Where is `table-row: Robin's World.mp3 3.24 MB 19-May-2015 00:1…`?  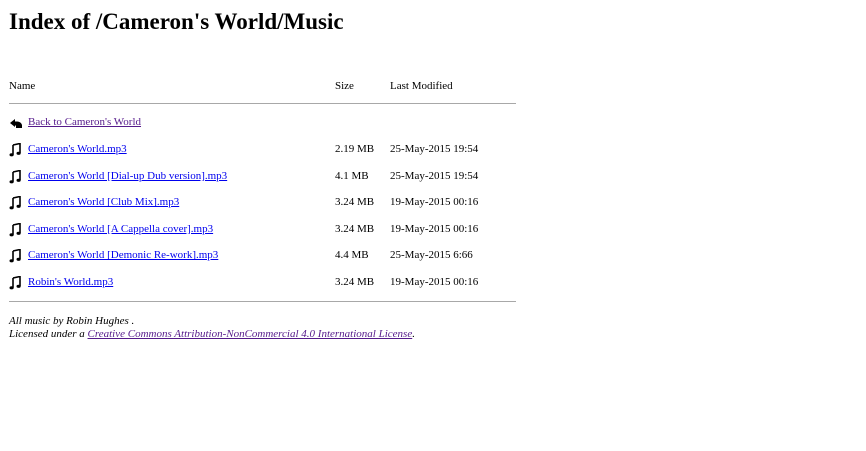 table-row: Robin's World.mp3 3.24 MB 19-May-2015 00:1… is located at coordinates (262, 283).